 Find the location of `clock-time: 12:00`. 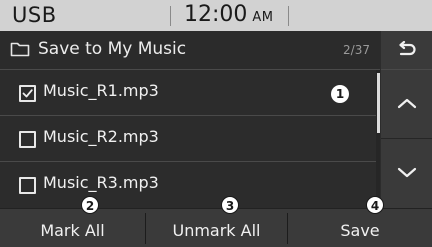

clock-time: 12:00 is located at coordinates (216, 14).